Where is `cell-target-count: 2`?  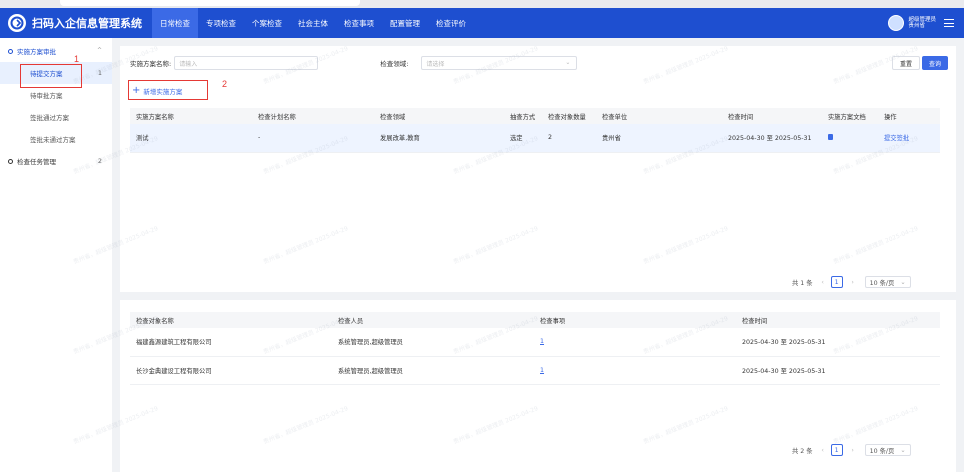
cell-target-count: 2 is located at coordinates (569, 138).